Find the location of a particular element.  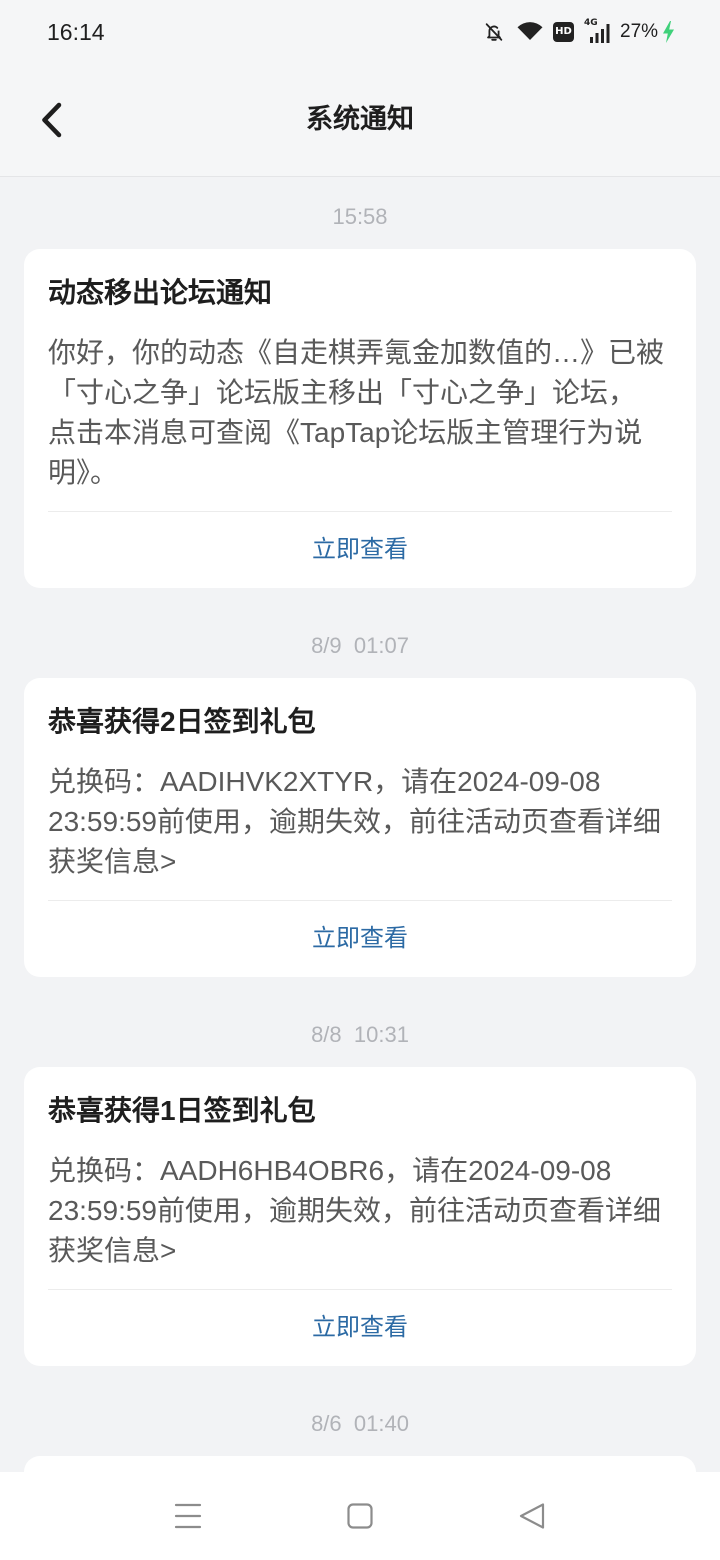

app-header: 系统通知 is located at coordinates (360, 119).